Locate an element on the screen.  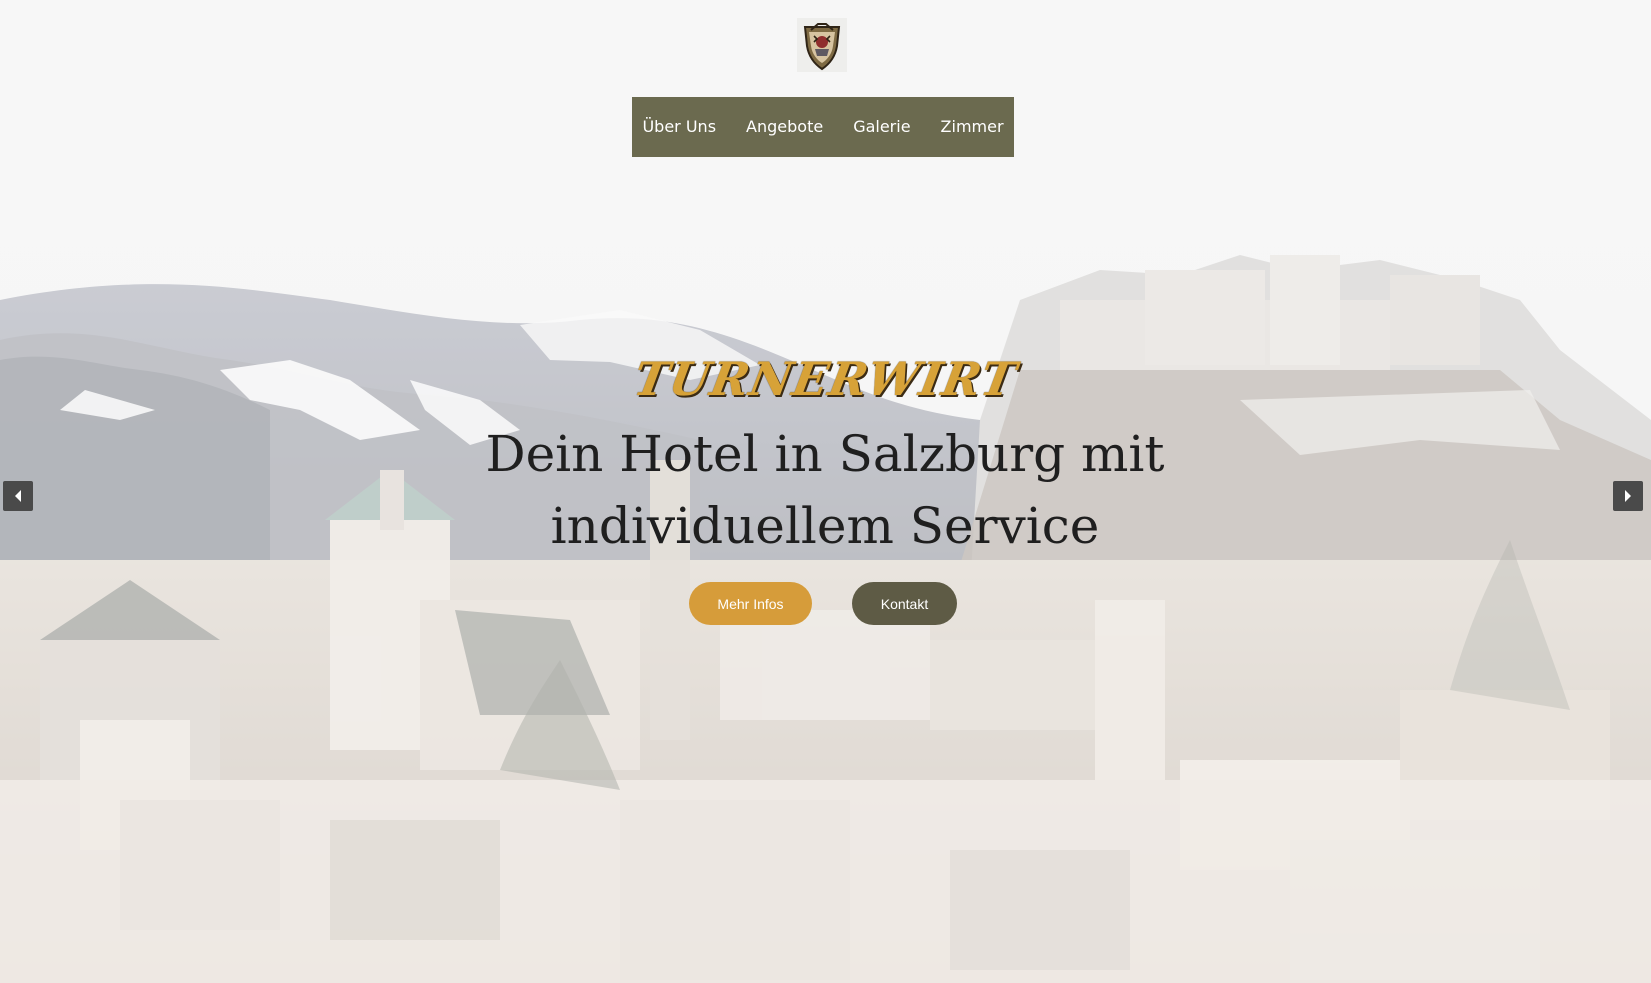
more-info-button: Mehr Infos is located at coordinates (750, 603).